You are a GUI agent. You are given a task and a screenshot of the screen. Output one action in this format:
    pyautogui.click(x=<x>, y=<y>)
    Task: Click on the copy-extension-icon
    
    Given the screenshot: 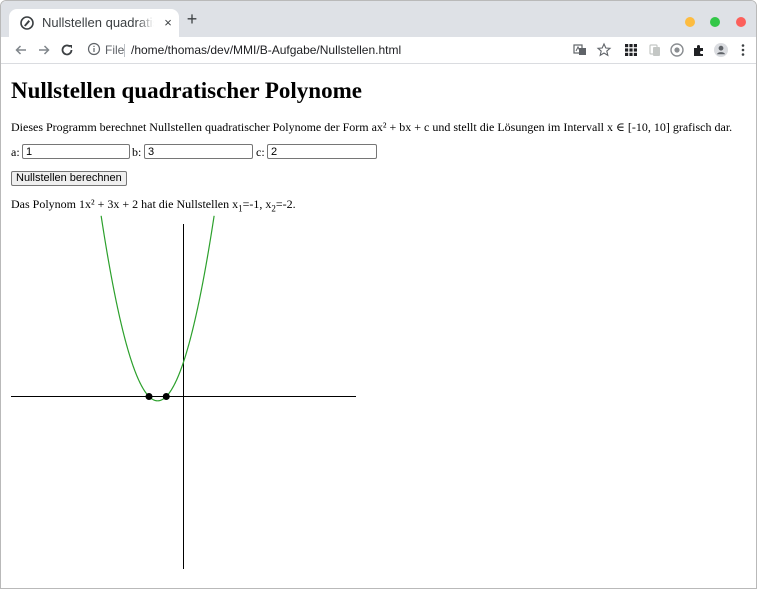 What is the action you would take?
    pyautogui.click(x=655, y=50)
    